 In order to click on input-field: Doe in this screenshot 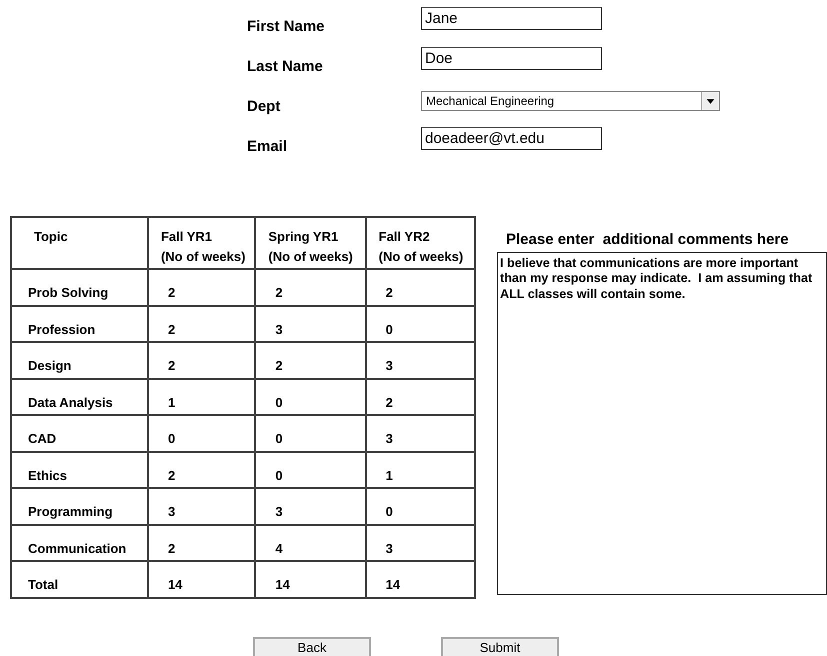, I will do `click(511, 58)`.